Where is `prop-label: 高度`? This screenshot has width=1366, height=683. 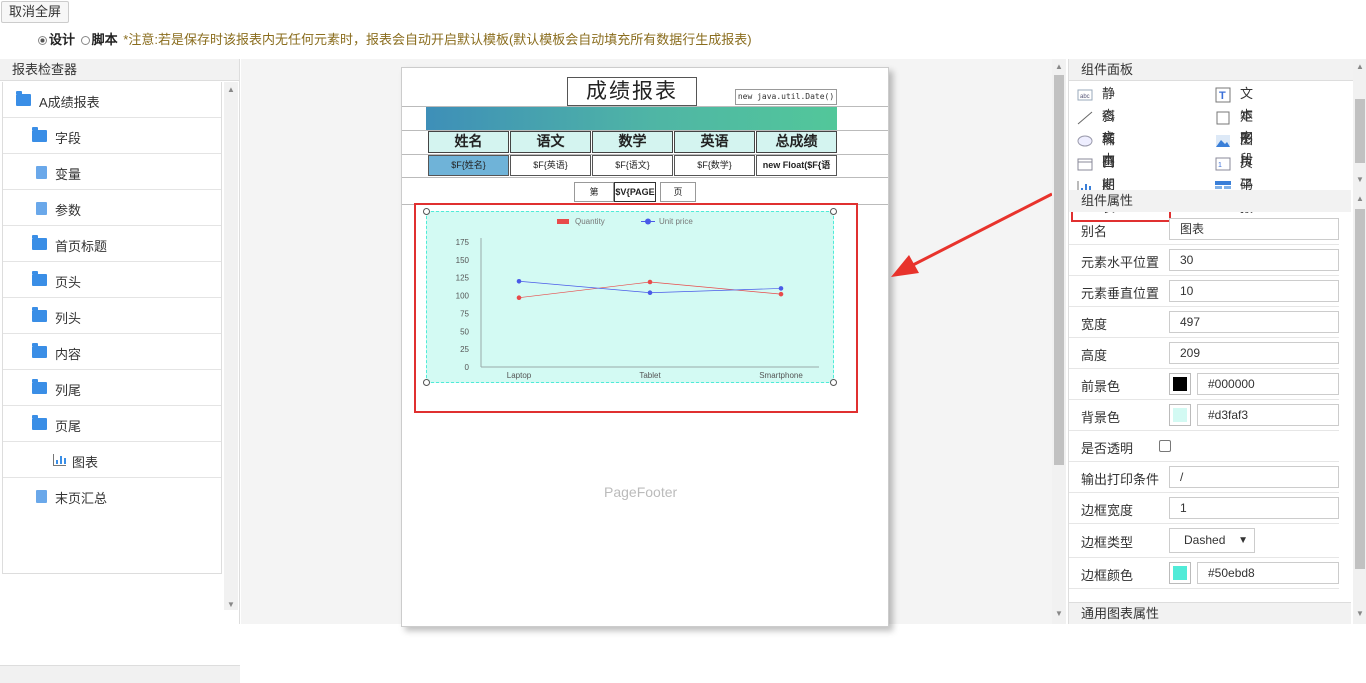
prop-label: 高度 is located at coordinates (1094, 355).